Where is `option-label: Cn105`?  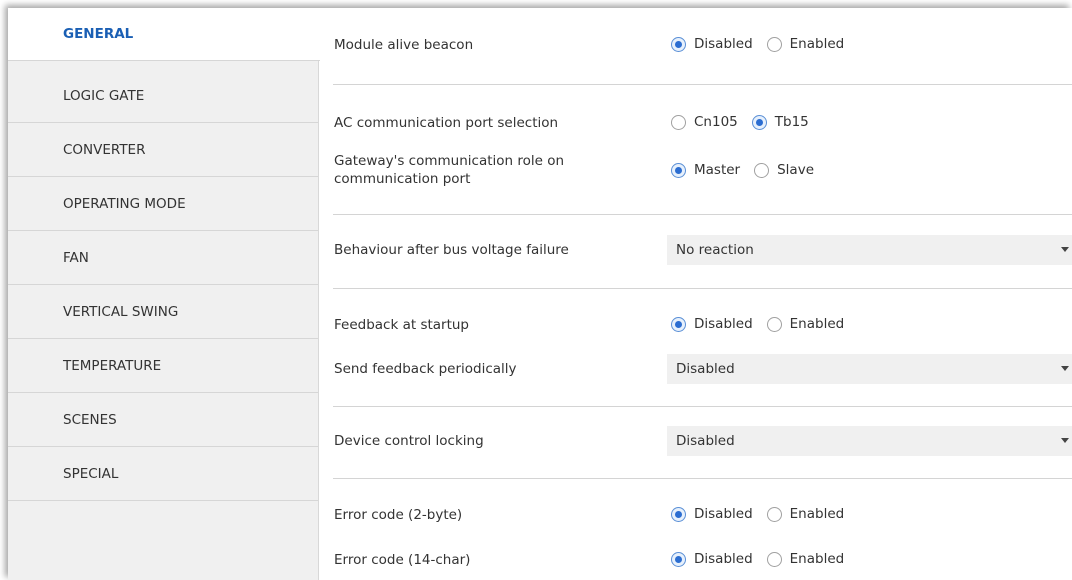
option-label: Cn105 is located at coordinates (716, 122).